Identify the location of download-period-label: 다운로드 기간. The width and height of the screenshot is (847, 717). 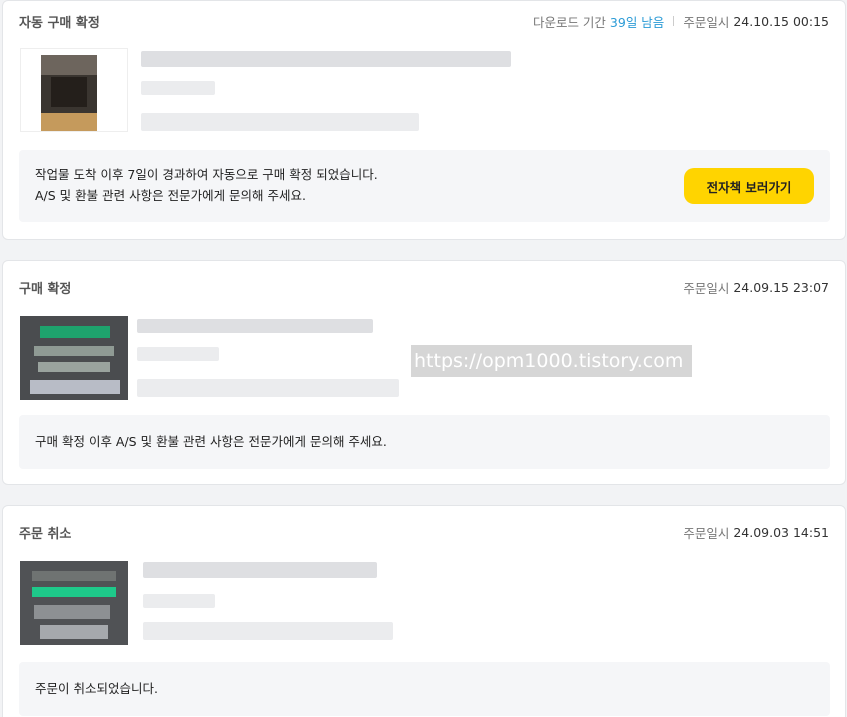
(569, 22).